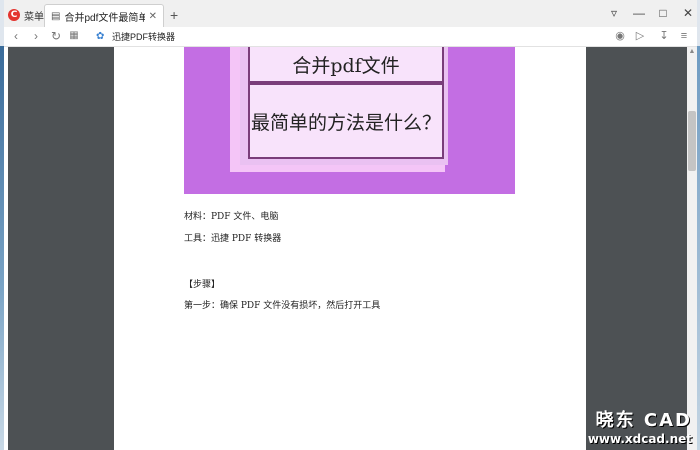 This screenshot has width=700, height=450. I want to click on vertical-scrollbar: ▲, so click(692, 248).